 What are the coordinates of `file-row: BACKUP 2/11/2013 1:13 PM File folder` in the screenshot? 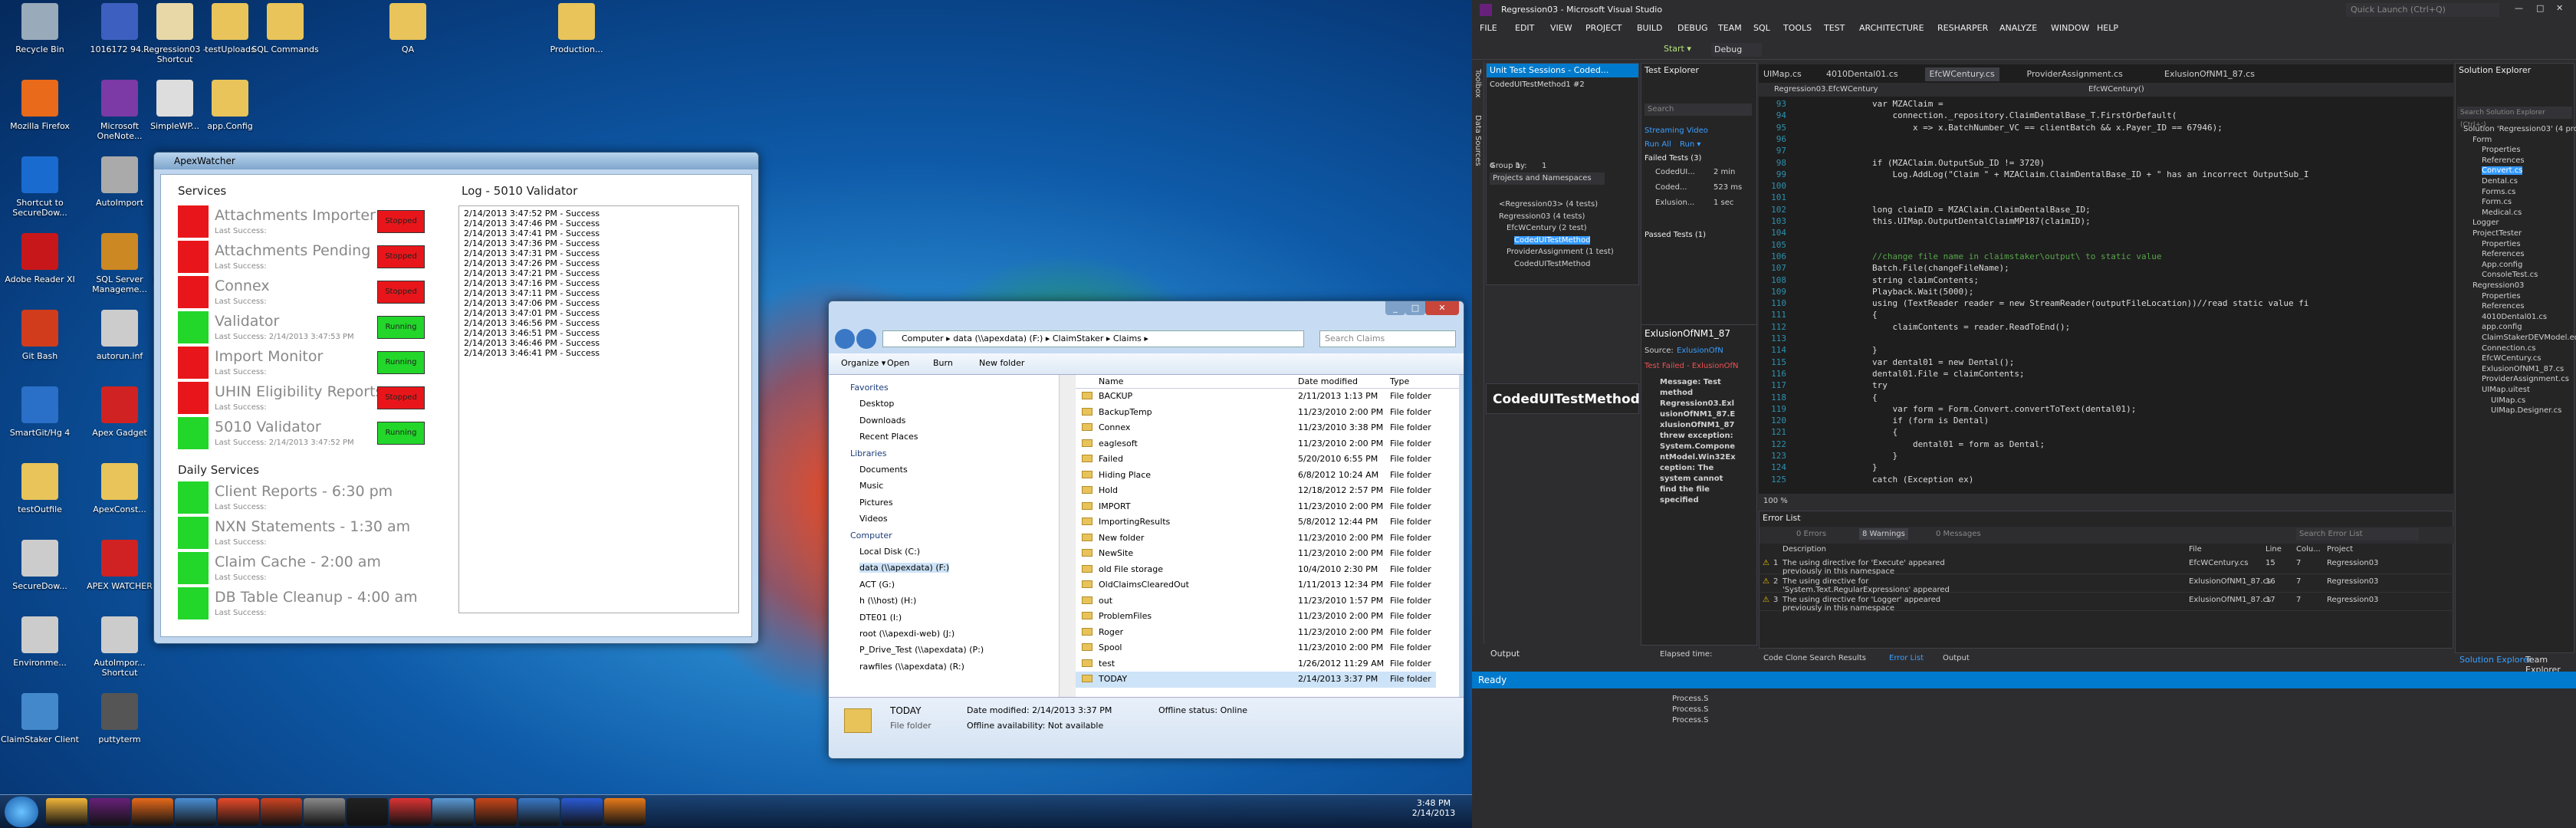 It's located at (1256, 397).